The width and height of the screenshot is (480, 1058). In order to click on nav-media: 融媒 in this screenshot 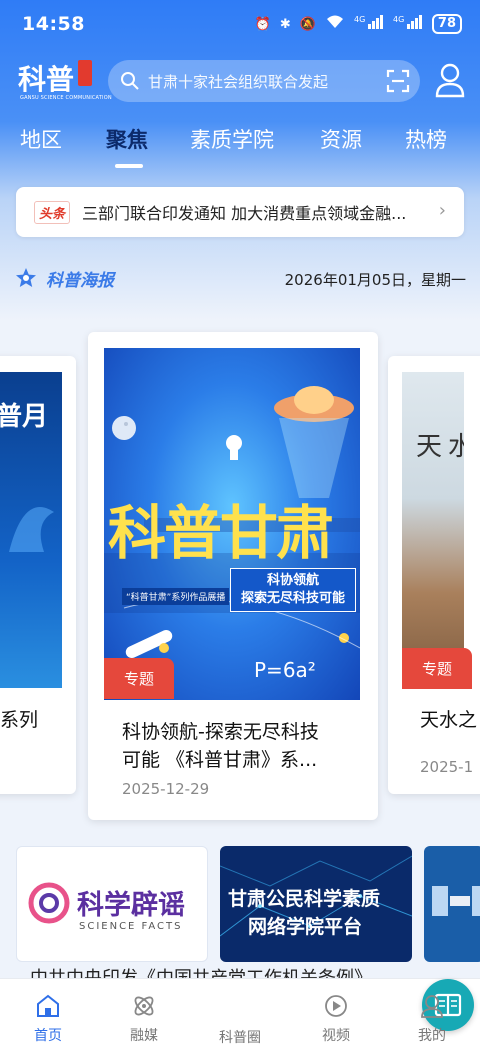, I will do `click(144, 1019)`.